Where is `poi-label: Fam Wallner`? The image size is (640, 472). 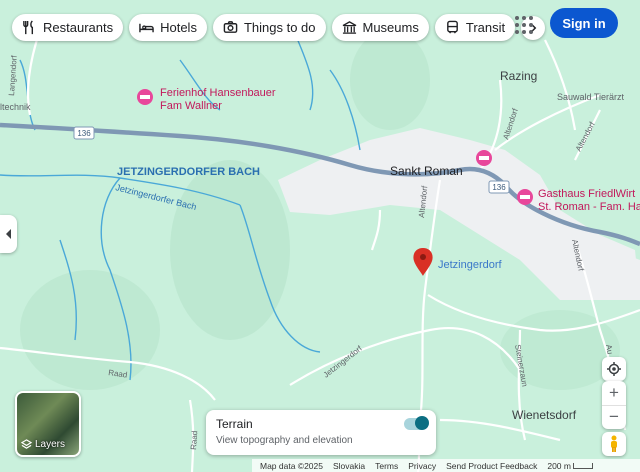
poi-label: Fam Wallner is located at coordinates (191, 106).